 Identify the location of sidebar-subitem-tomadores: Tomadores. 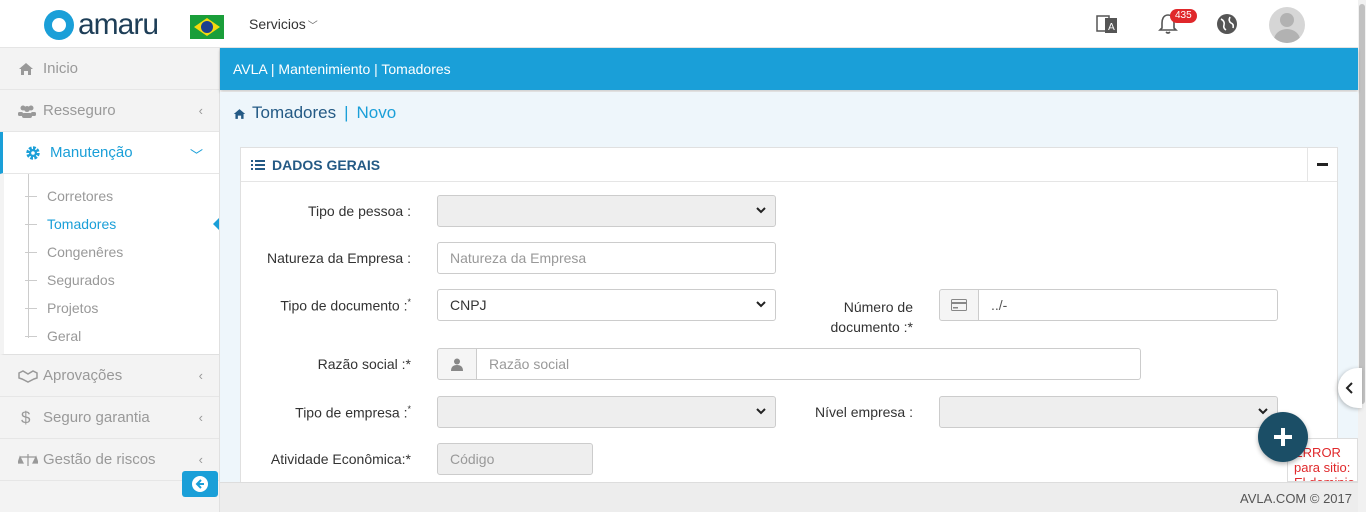
(111, 224).